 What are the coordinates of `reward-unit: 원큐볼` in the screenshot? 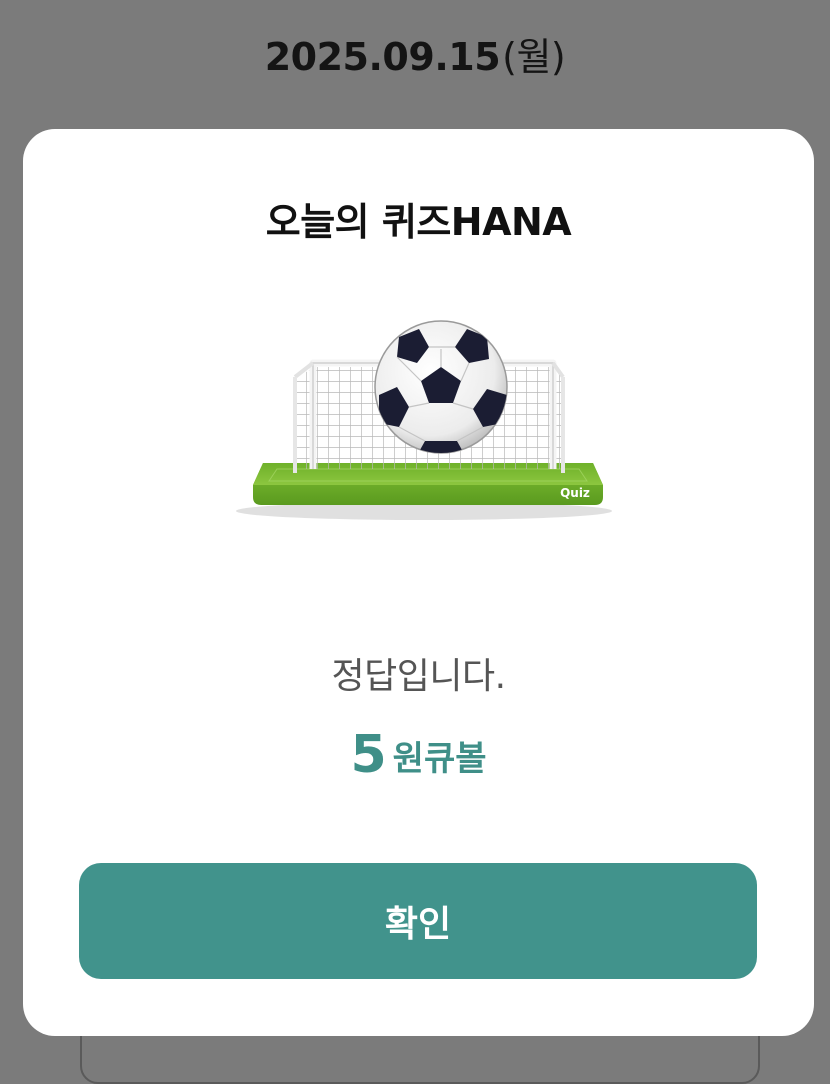 It's located at (439, 758).